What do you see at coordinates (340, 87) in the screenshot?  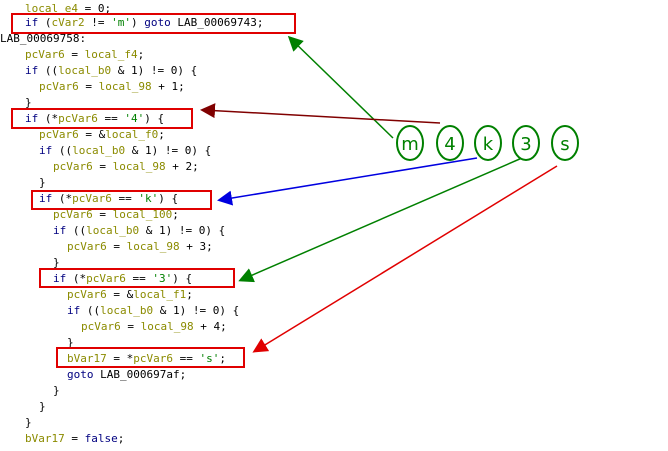 I see `arrow-m` at bounding box center [340, 87].